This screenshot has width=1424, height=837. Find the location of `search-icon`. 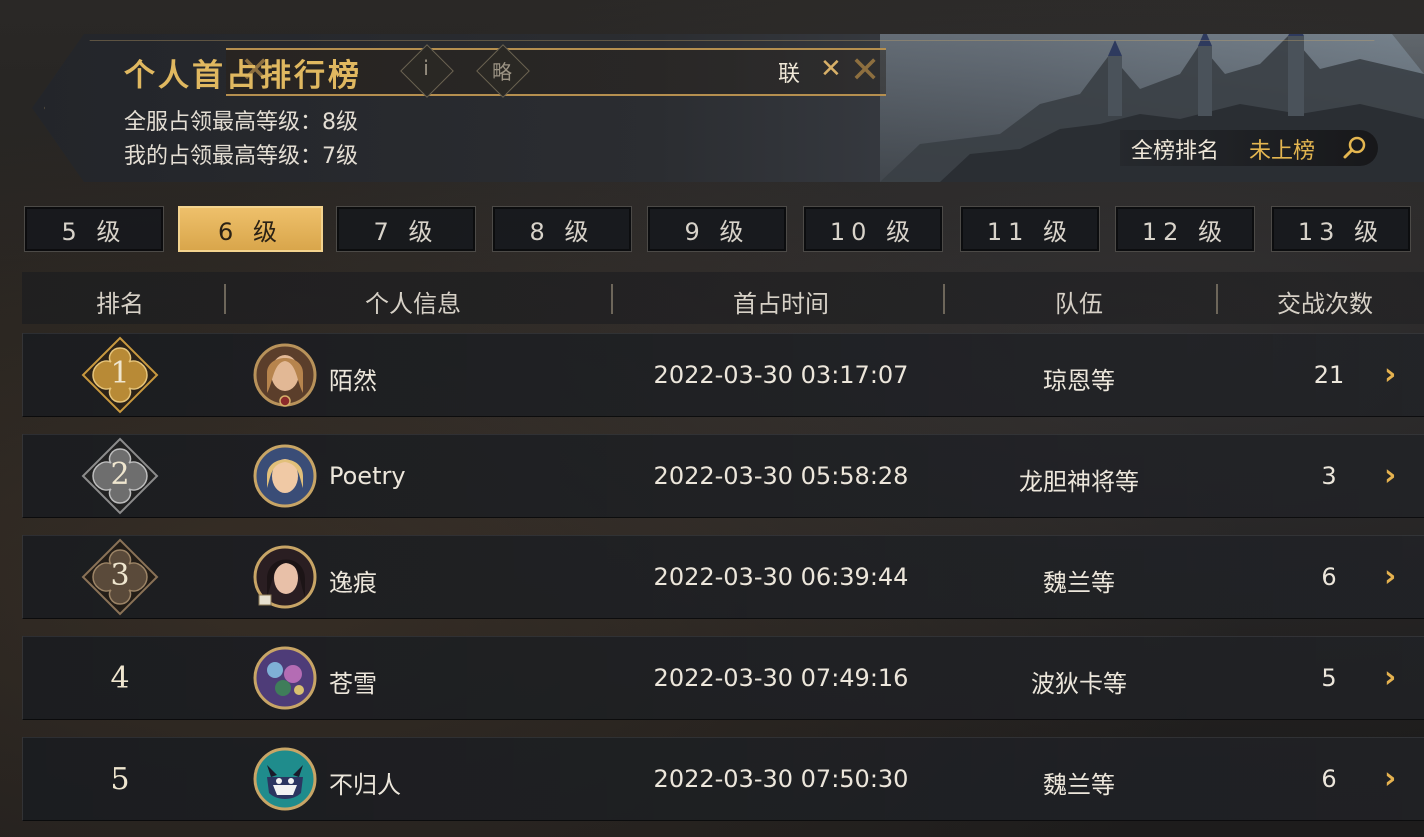

search-icon is located at coordinates (1355, 148).